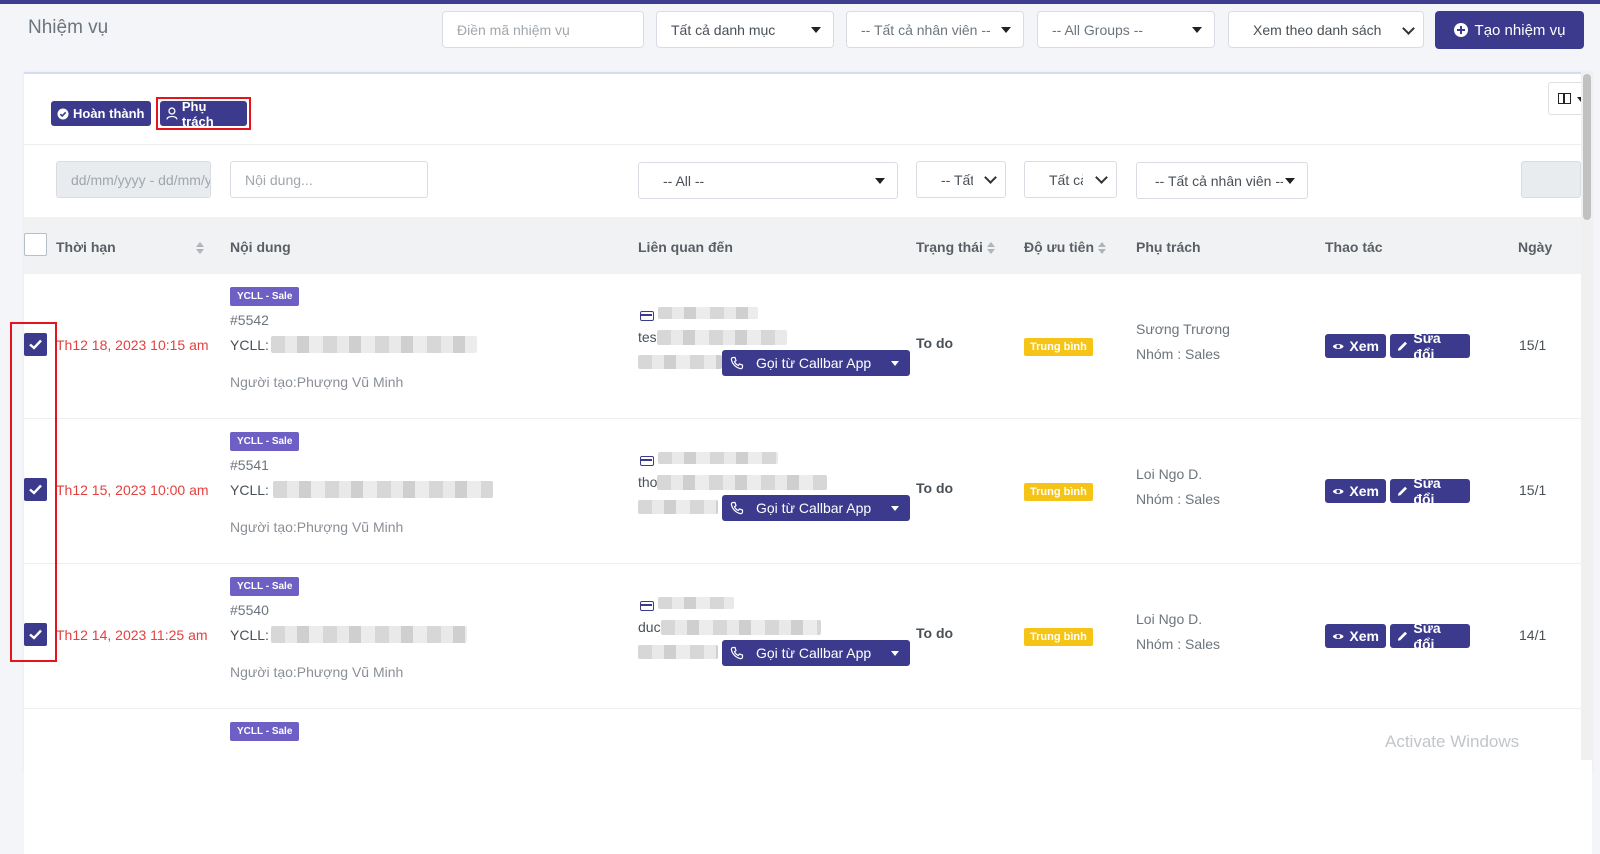 The height and width of the screenshot is (854, 1600). Describe the element at coordinates (249, 320) in the screenshot. I see `task-id: #5542` at that location.